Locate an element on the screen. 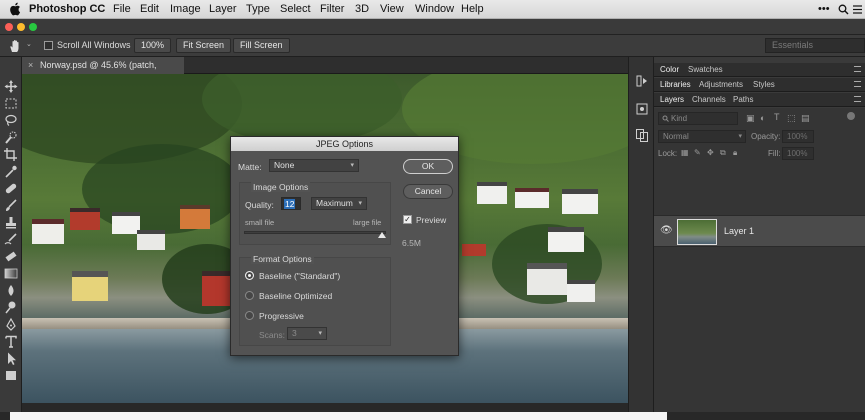 The height and width of the screenshot is (420, 865). history-brush-tool-icon is located at coordinates (11, 239).